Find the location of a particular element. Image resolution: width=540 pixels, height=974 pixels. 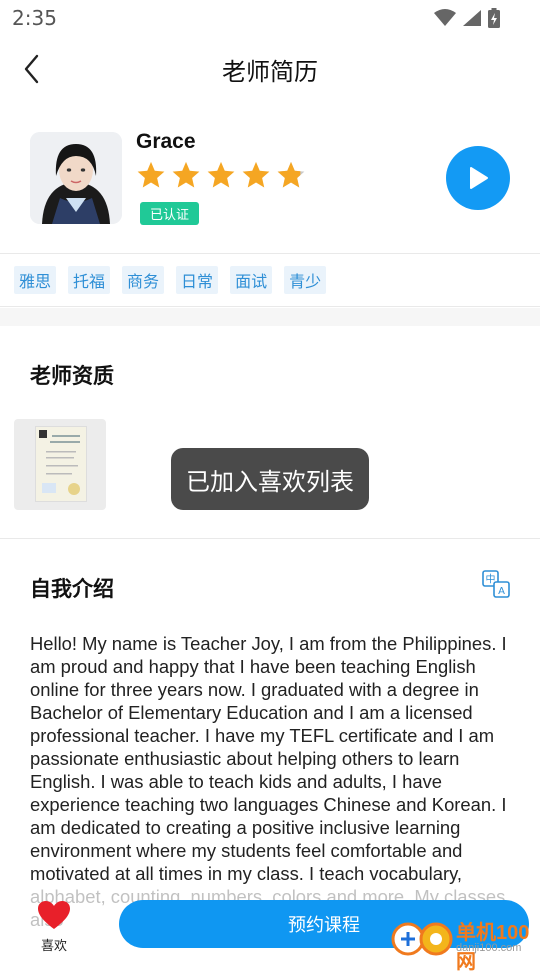

intro-title: 自我介绍 is located at coordinates (72, 589).